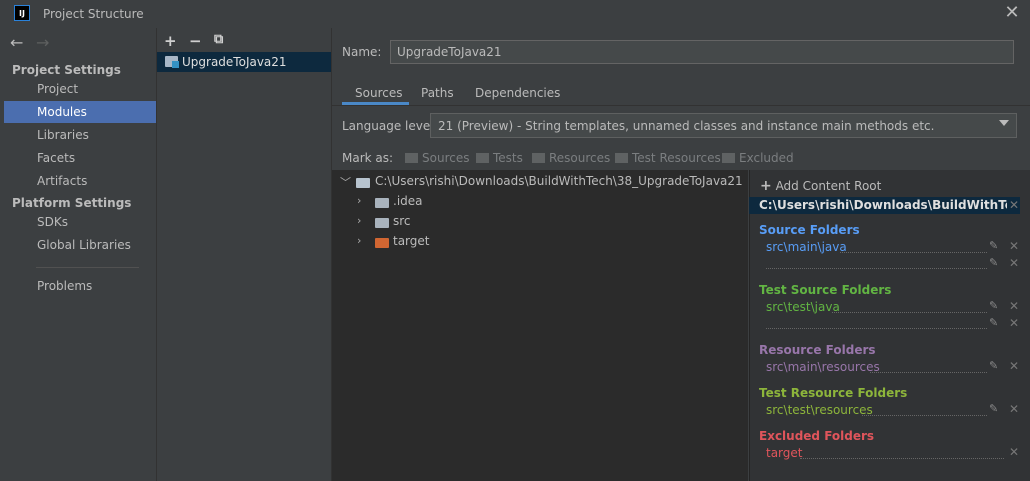 The width and height of the screenshot is (1030, 481). I want to click on nav-item-artifacts: Artifacts, so click(80, 181).